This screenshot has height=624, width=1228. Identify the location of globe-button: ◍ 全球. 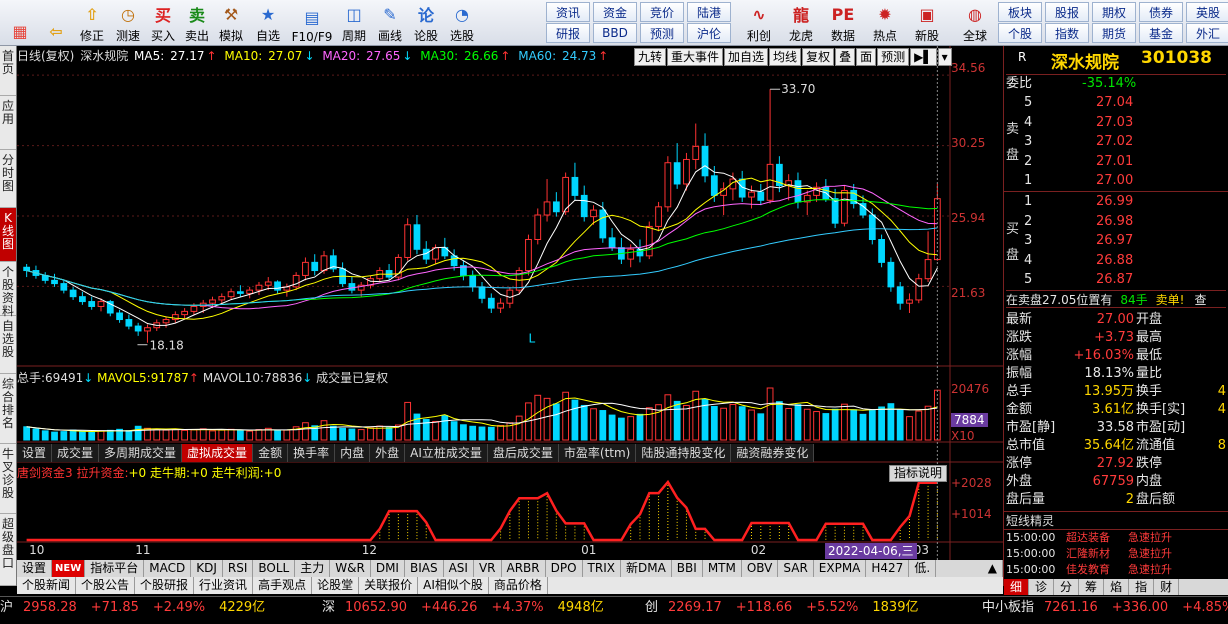
(975, 23).